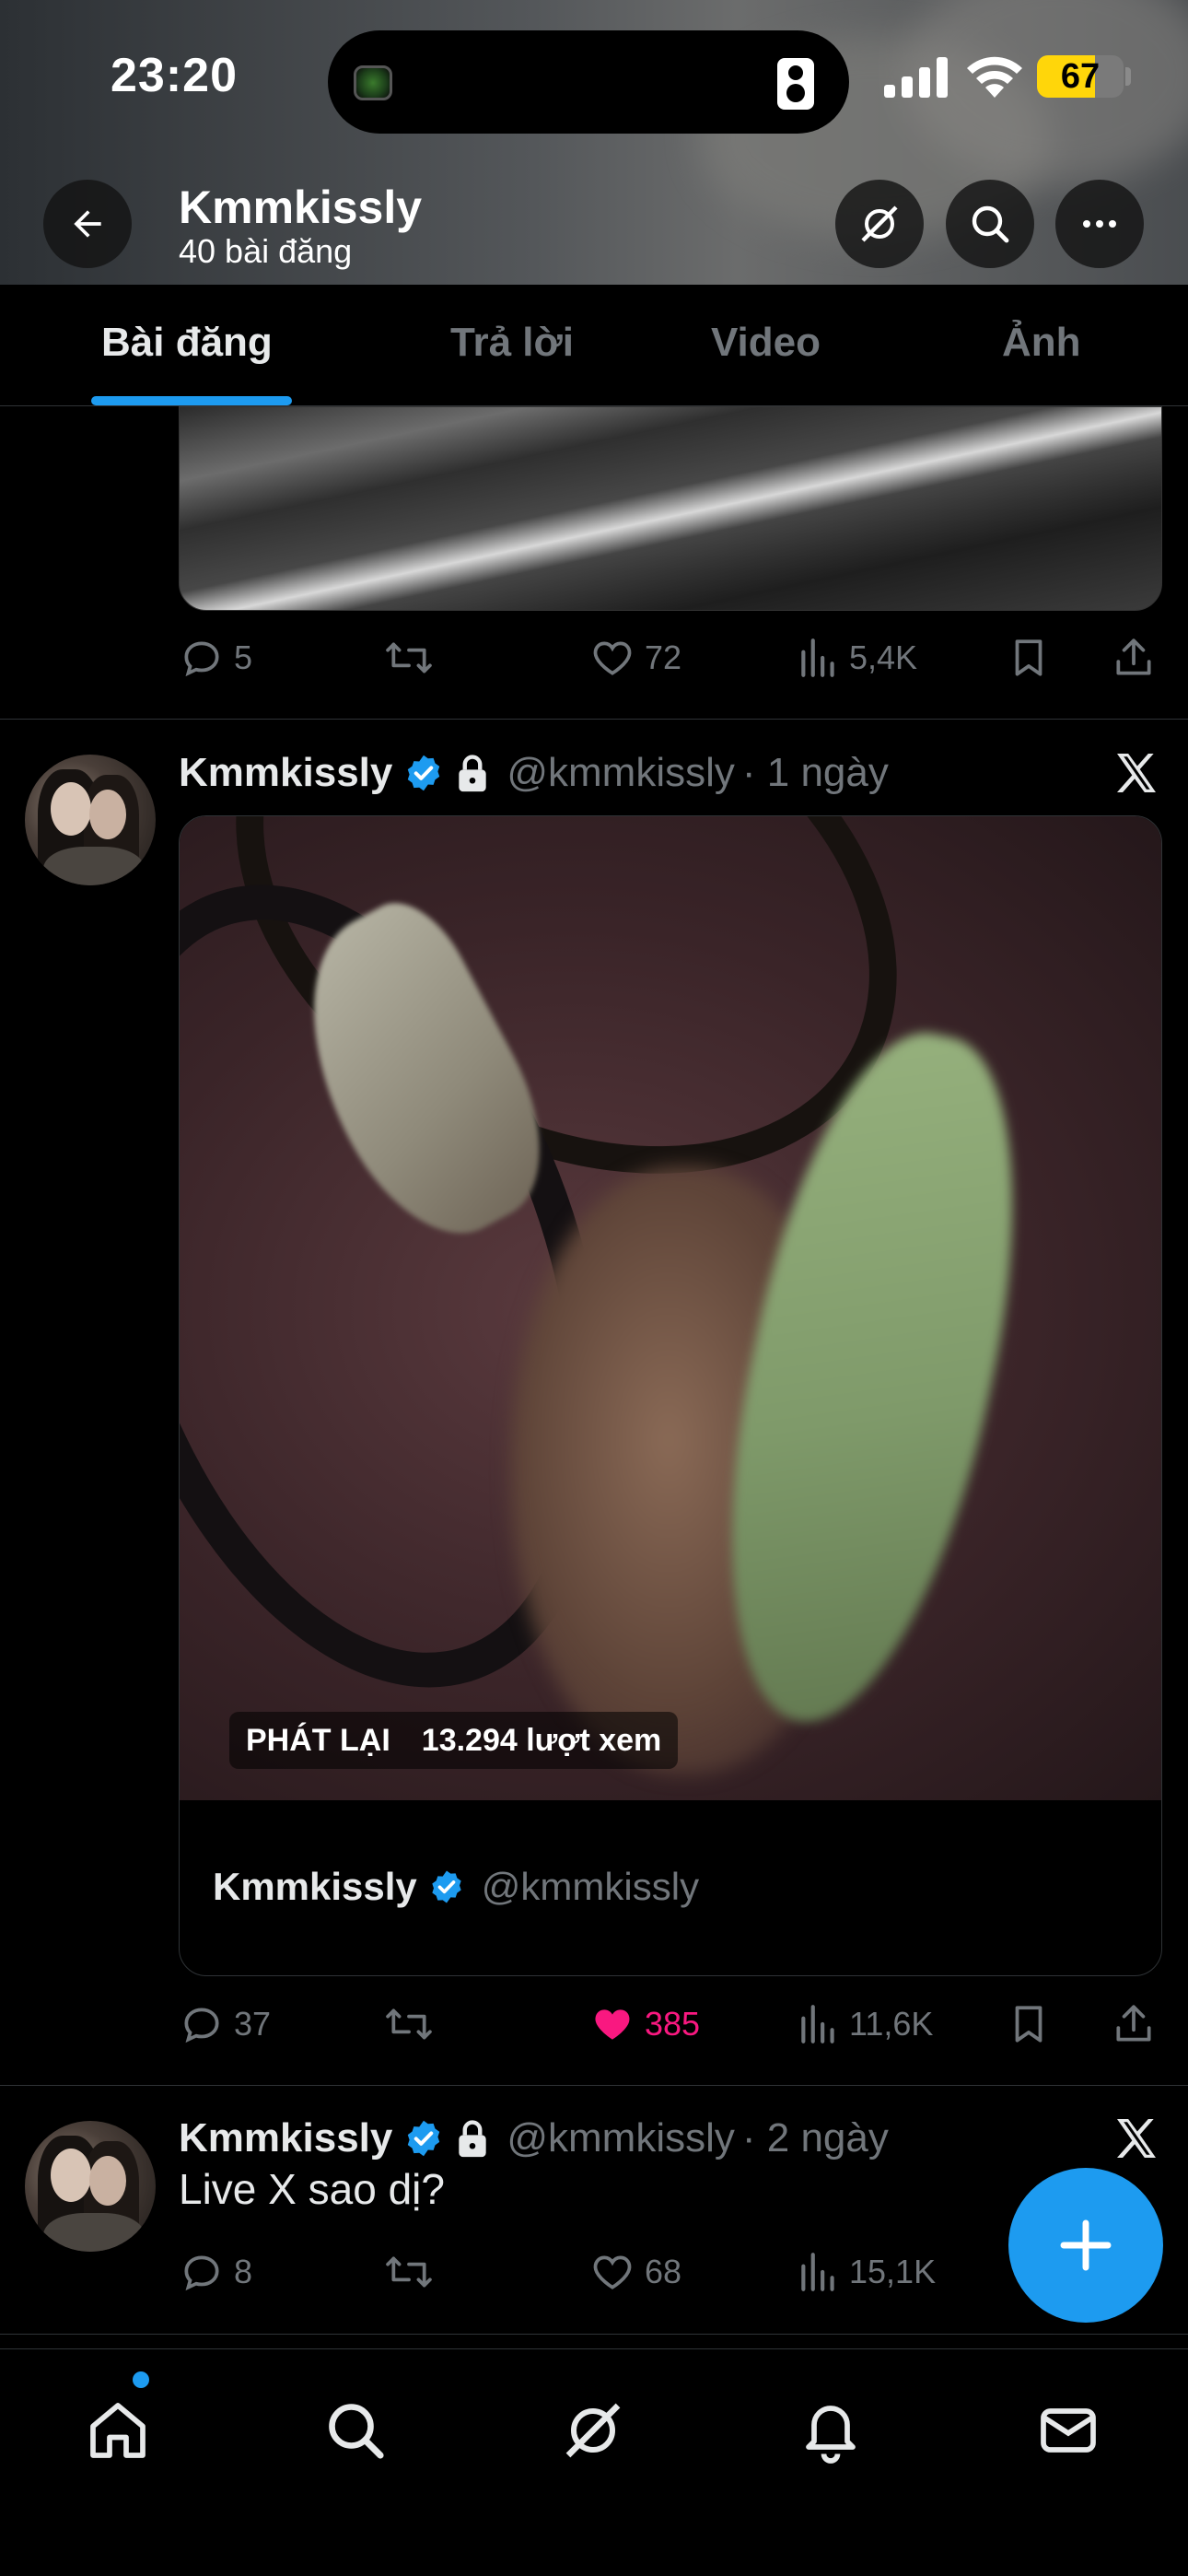 The image size is (1188, 2576). Describe the element at coordinates (94, 2232) in the screenshot. I see `avatar-body` at that location.